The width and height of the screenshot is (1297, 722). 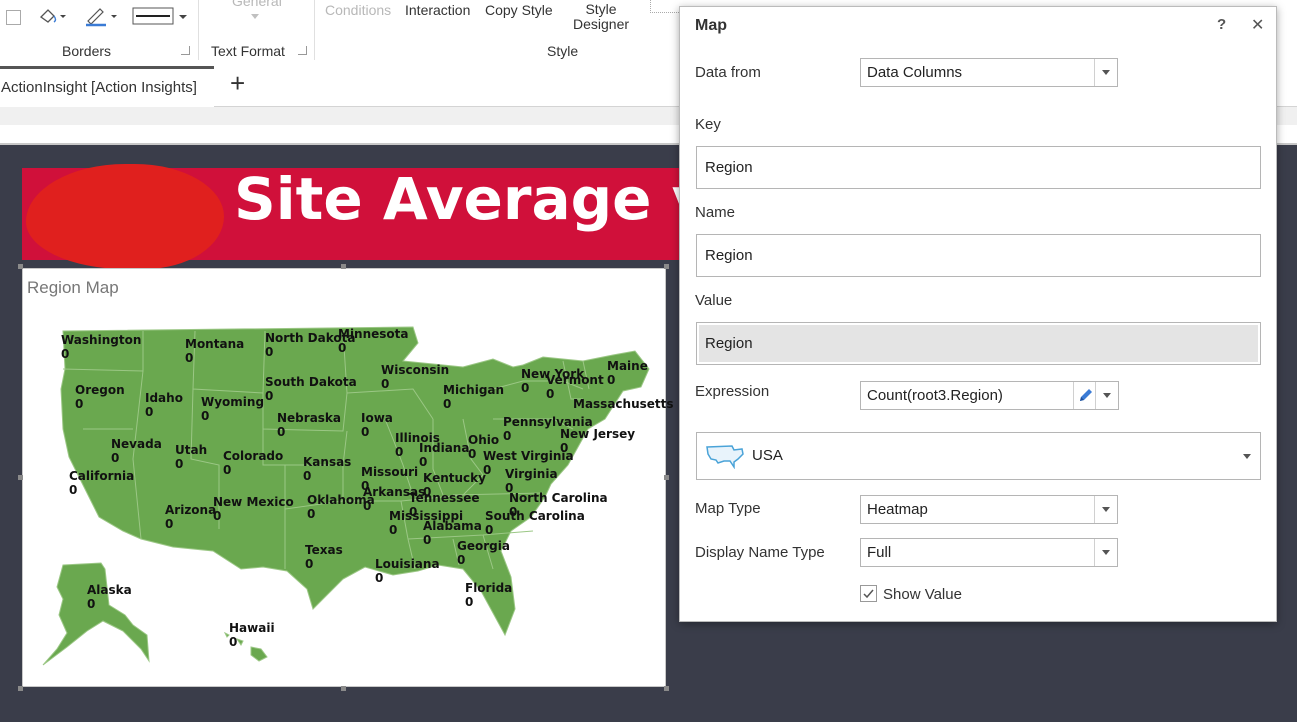 I want to click on value-value: Region, so click(x=729, y=343).